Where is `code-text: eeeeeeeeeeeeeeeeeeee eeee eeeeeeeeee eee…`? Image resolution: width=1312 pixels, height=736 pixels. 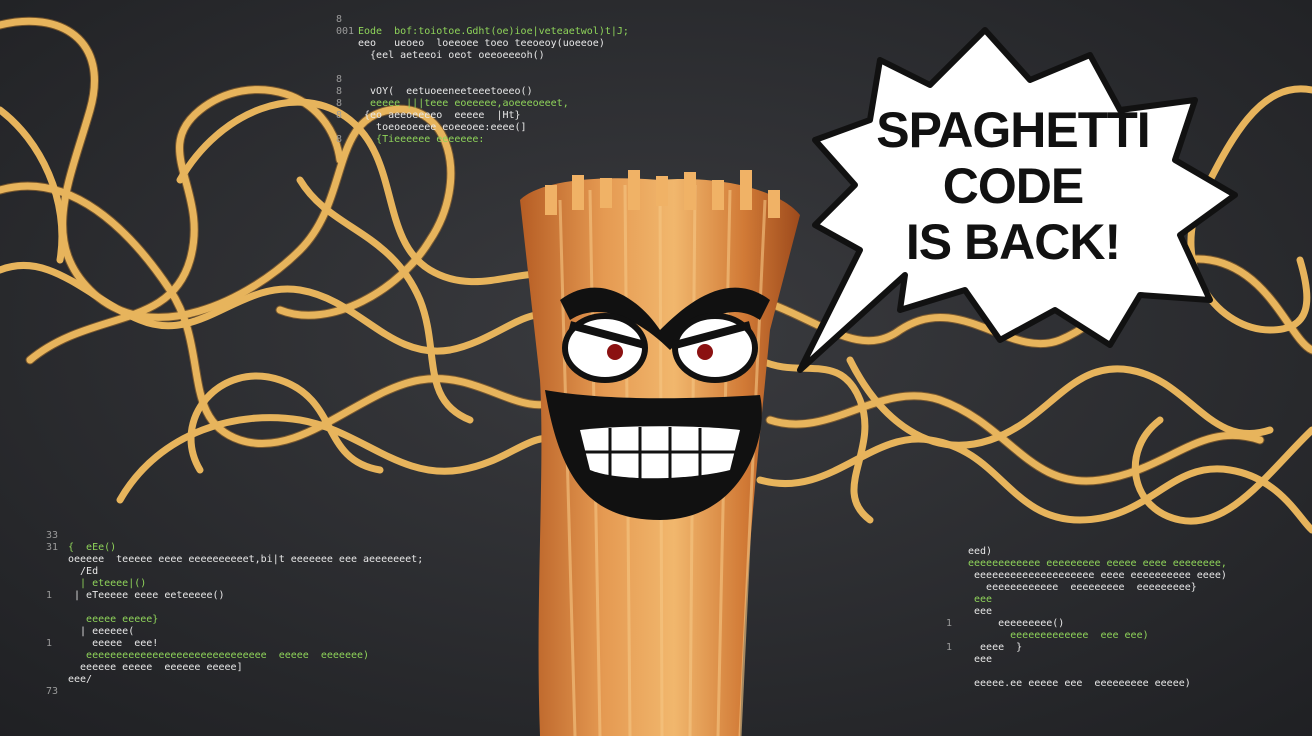 code-text: eeeeeeeeeeeeeeeeeeee eeee eeeeeeeeee eee… is located at coordinates (1097, 575).